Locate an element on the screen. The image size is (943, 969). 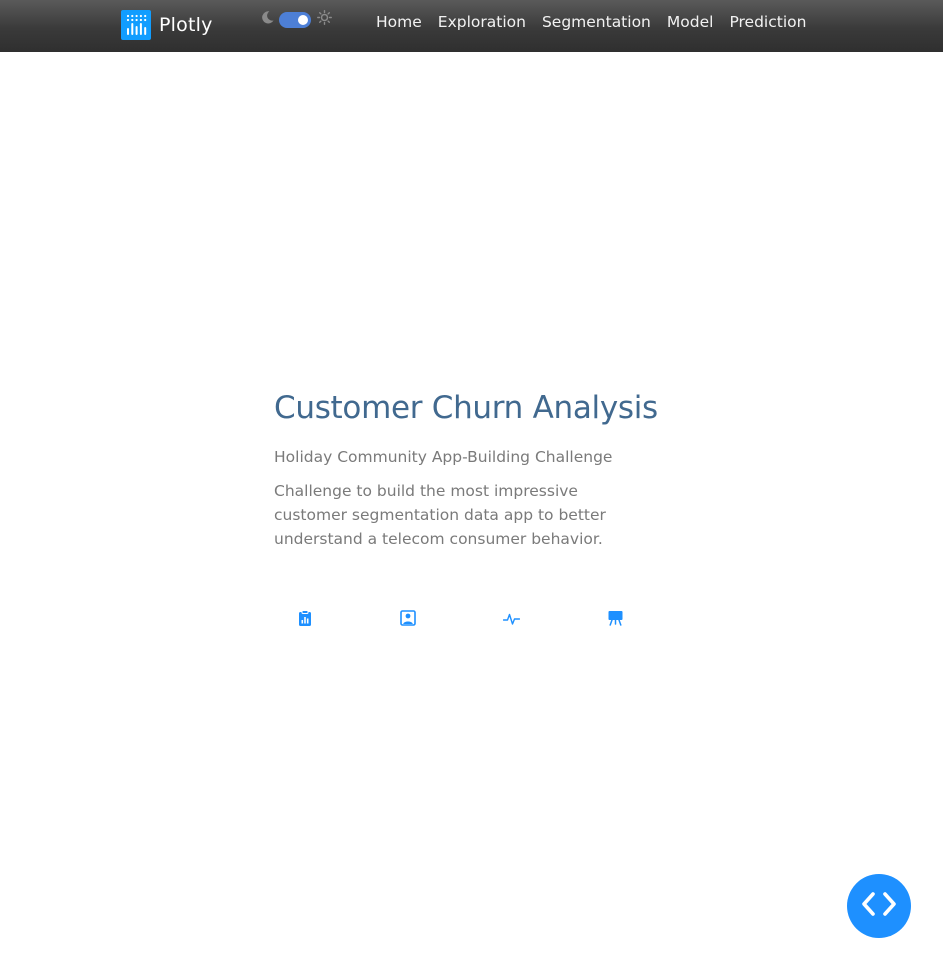
nav-segmentation: Segmentation is located at coordinates (596, 22).